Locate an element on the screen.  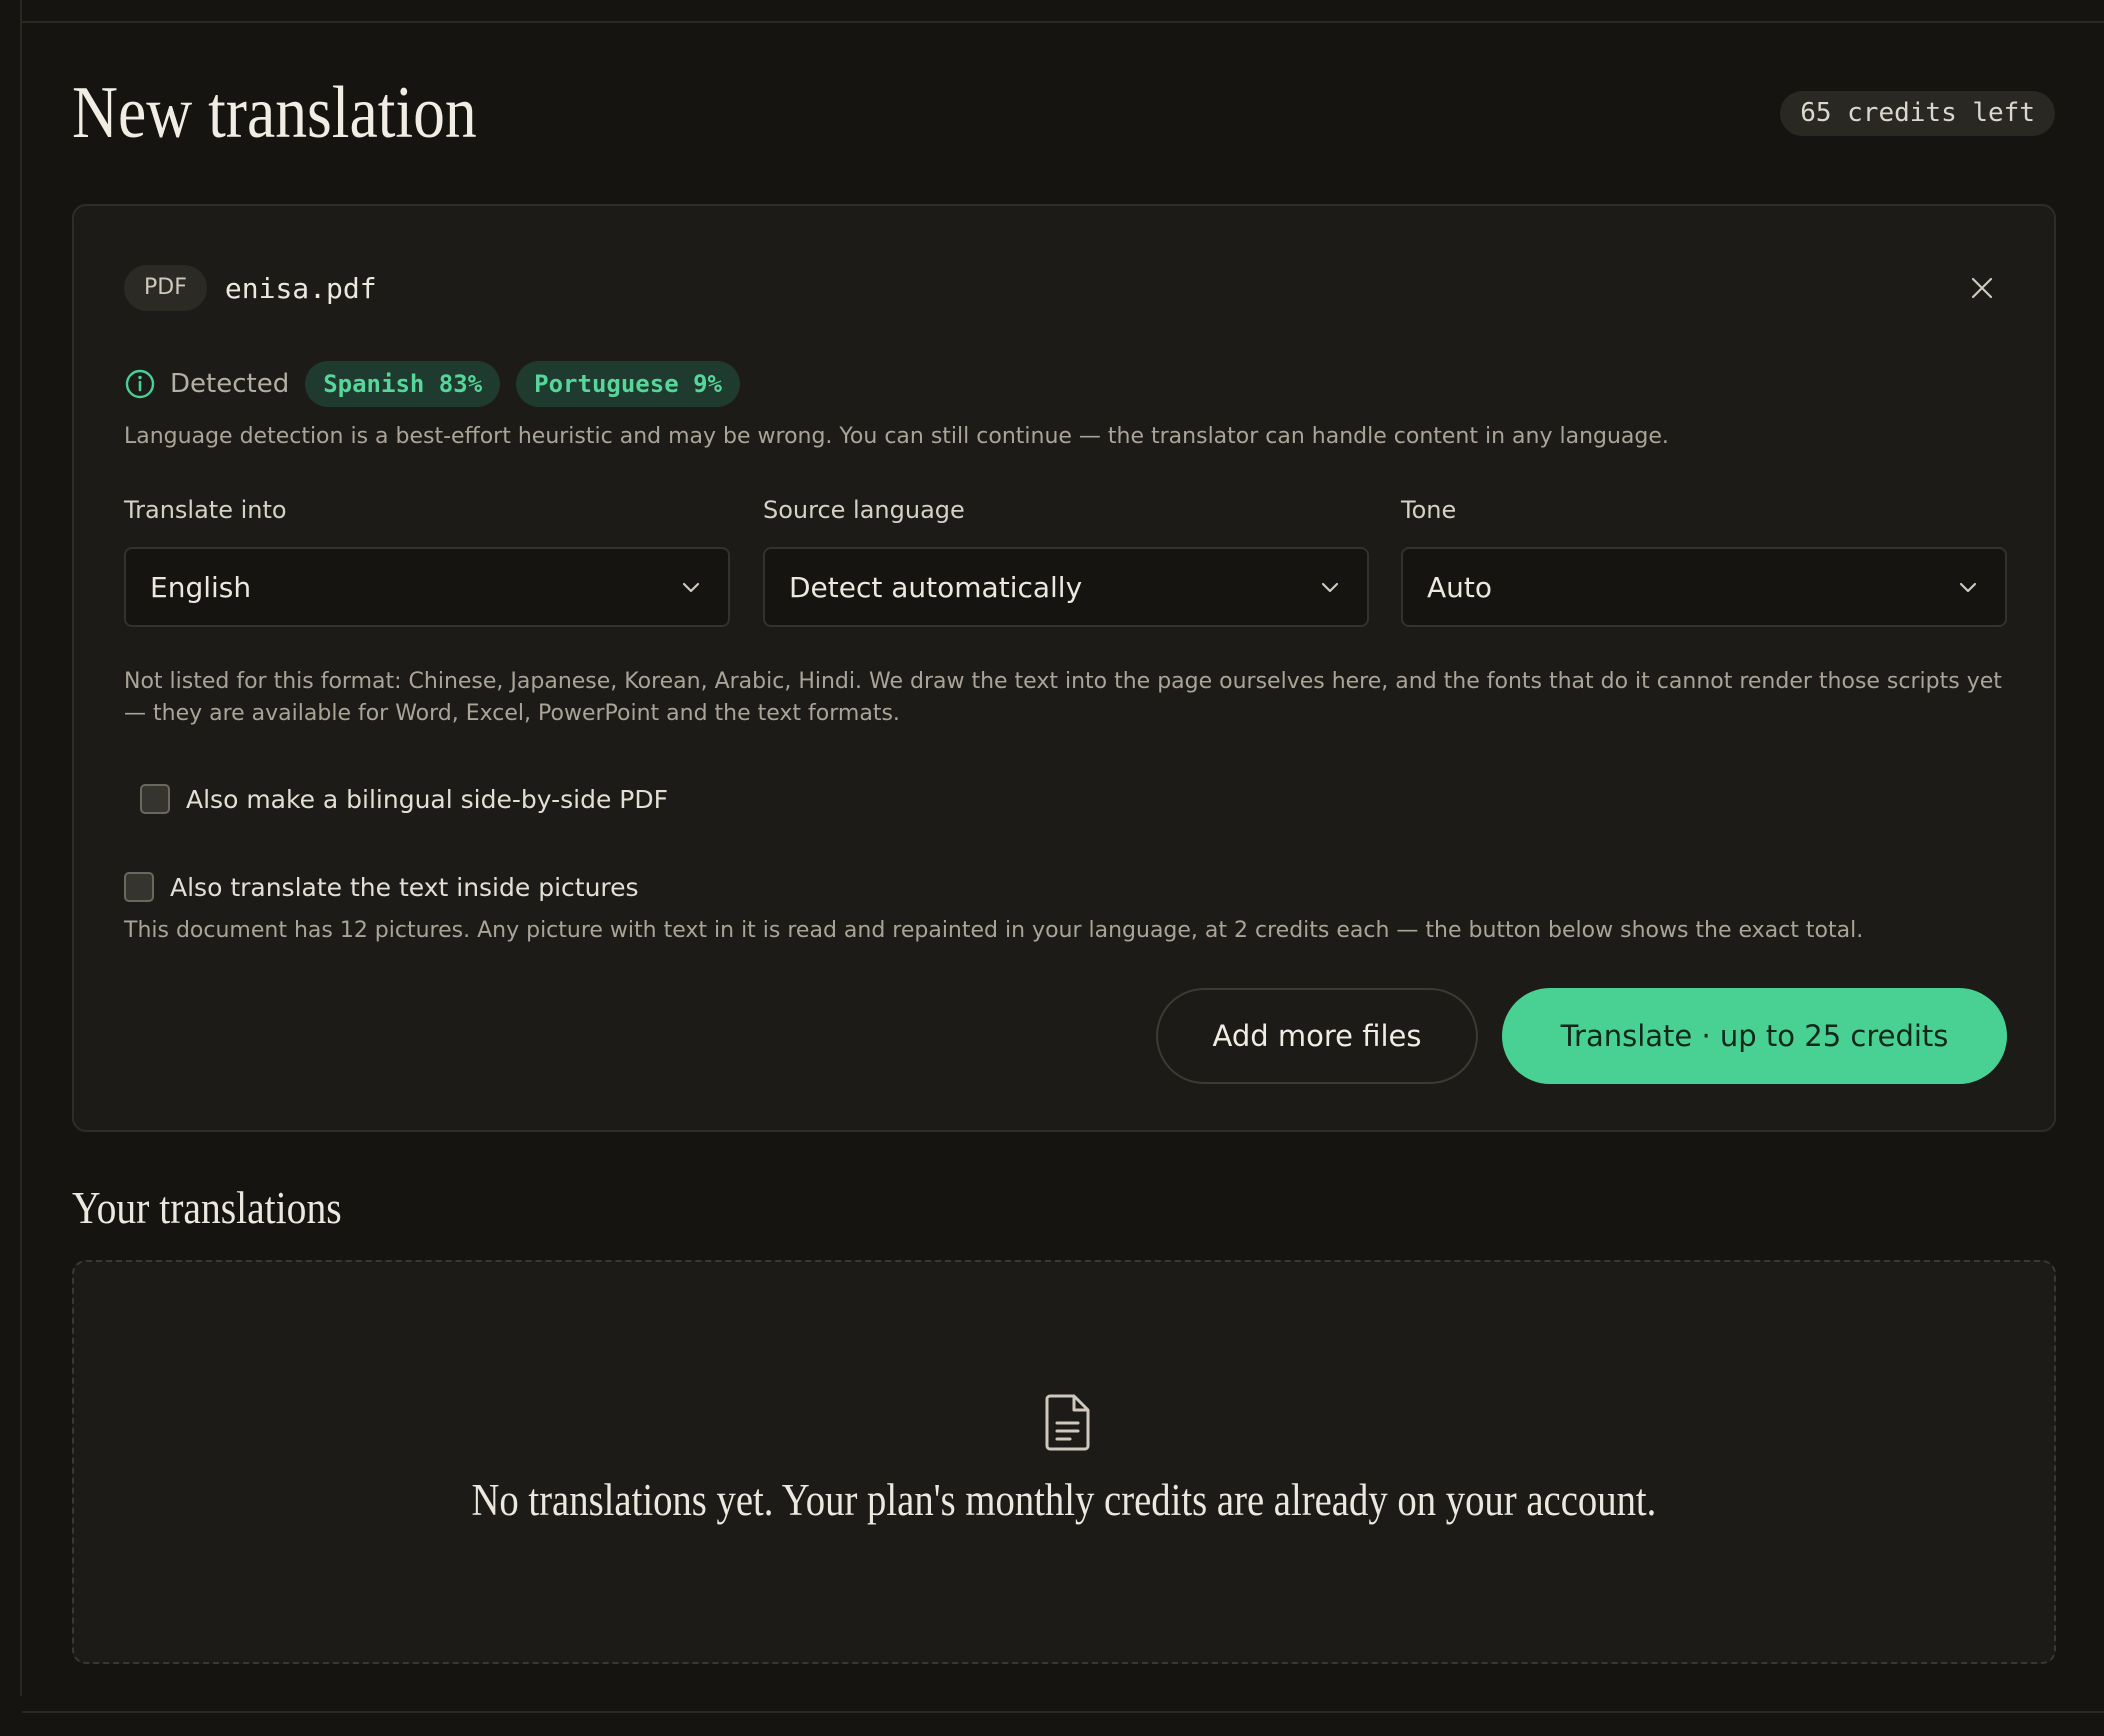
page-title: New translation is located at coordinates (274, 113).